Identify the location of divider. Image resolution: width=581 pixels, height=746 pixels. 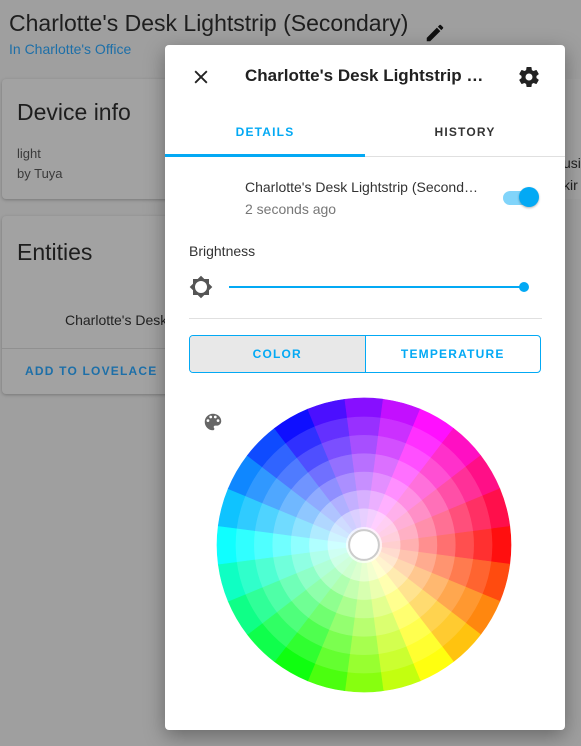
(365, 318).